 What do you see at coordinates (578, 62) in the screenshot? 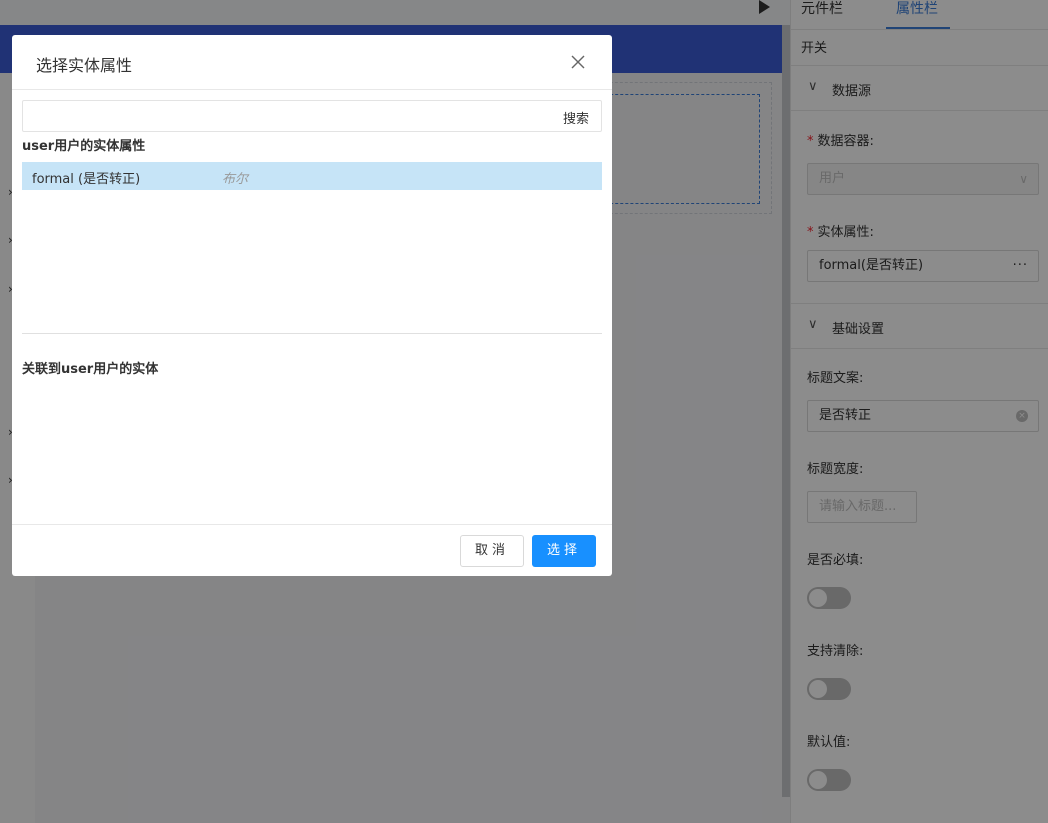
I see `close-icon` at bounding box center [578, 62].